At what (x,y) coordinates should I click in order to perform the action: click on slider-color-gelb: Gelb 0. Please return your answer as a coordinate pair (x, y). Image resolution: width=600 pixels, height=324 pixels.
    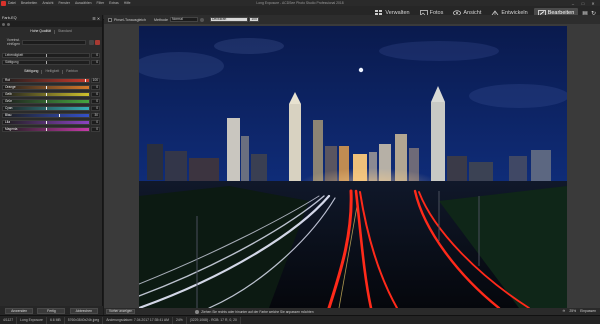
    Looking at the image, I should click on (51, 94).